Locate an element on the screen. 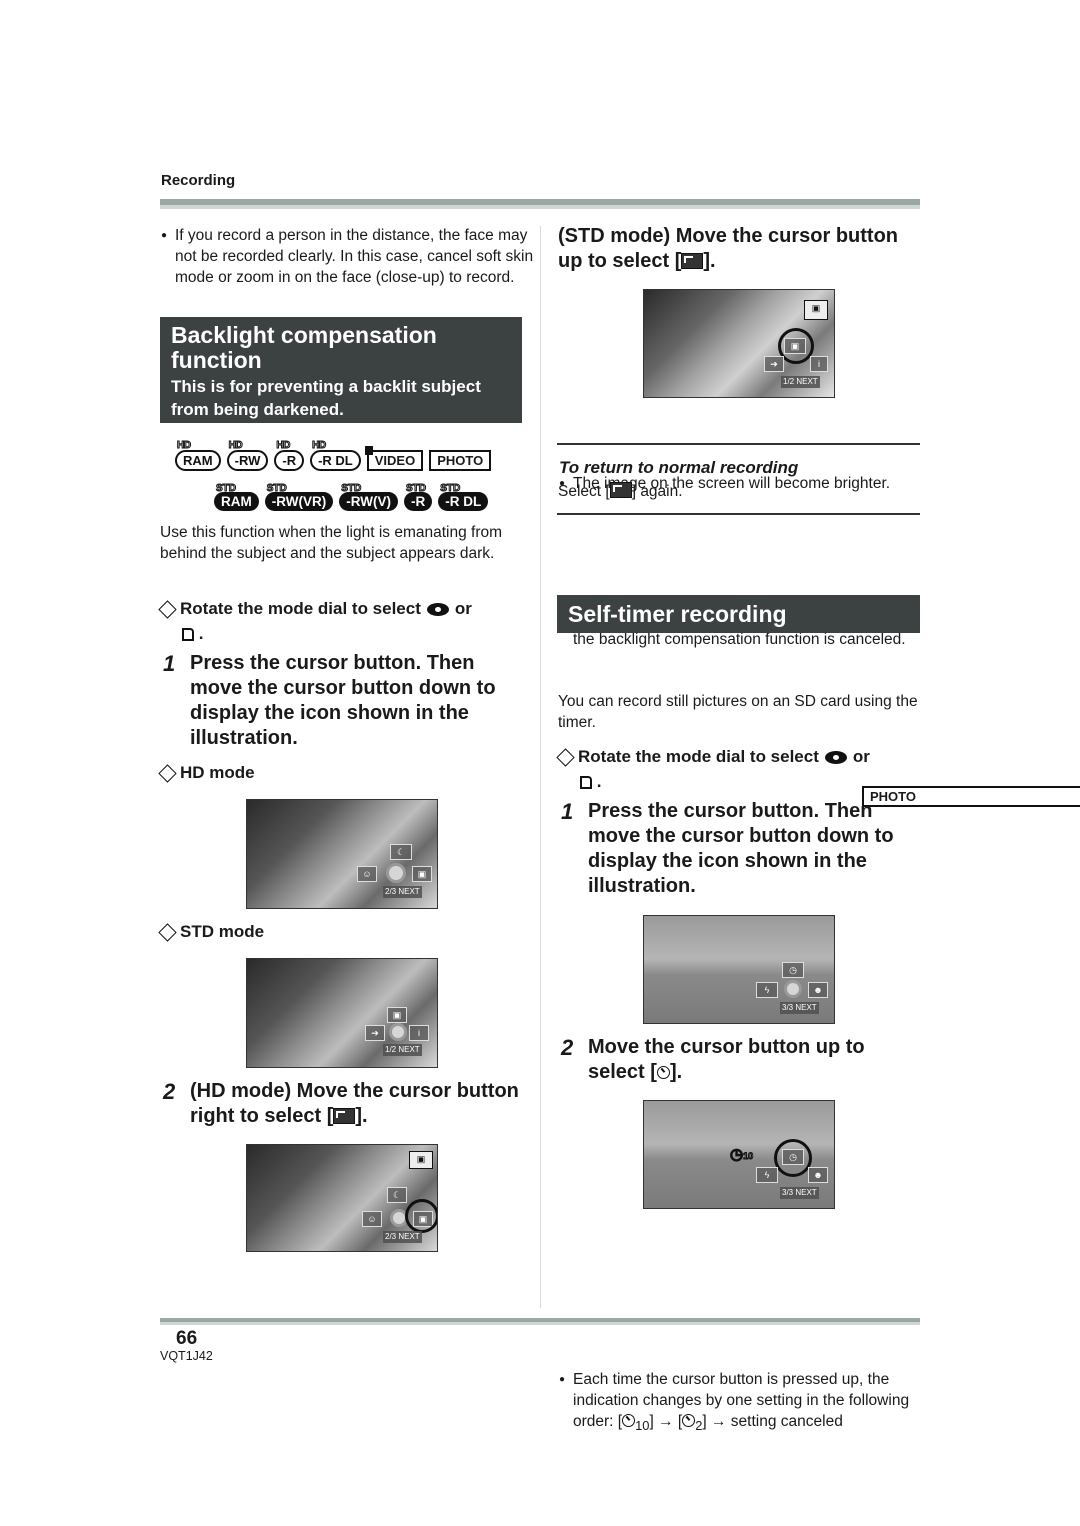  hd-media-badges: HD RAM HD -RW HD -R HD -R DL VIDEO PHOTO is located at coordinates (333, 455).